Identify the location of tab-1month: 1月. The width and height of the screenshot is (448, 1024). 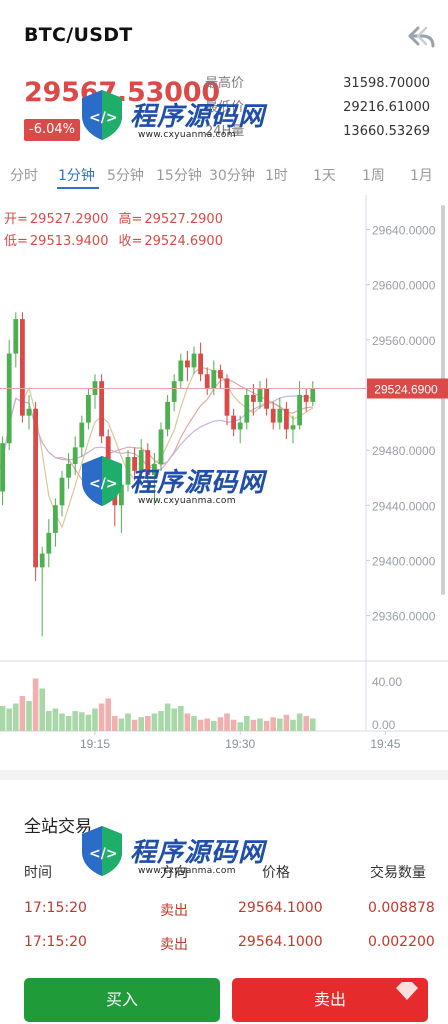
(421, 175).